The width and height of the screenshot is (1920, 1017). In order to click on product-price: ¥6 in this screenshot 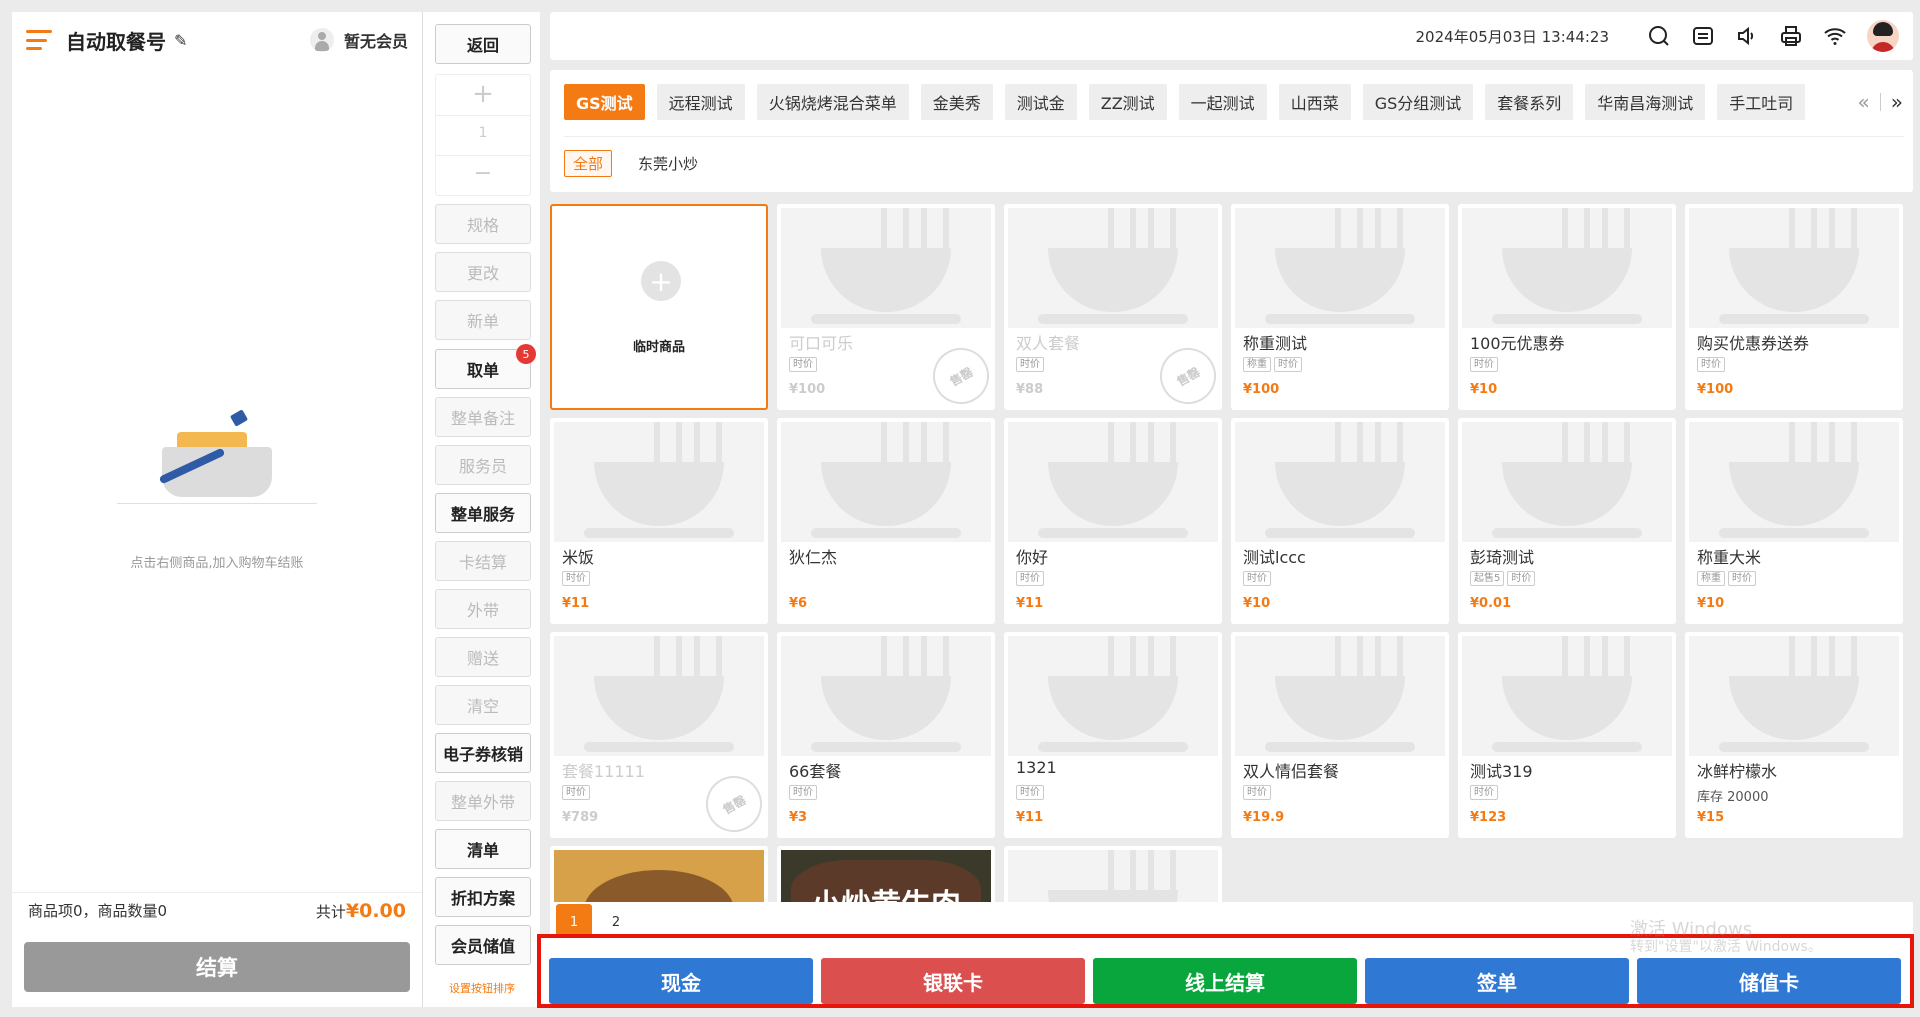, I will do `click(798, 603)`.